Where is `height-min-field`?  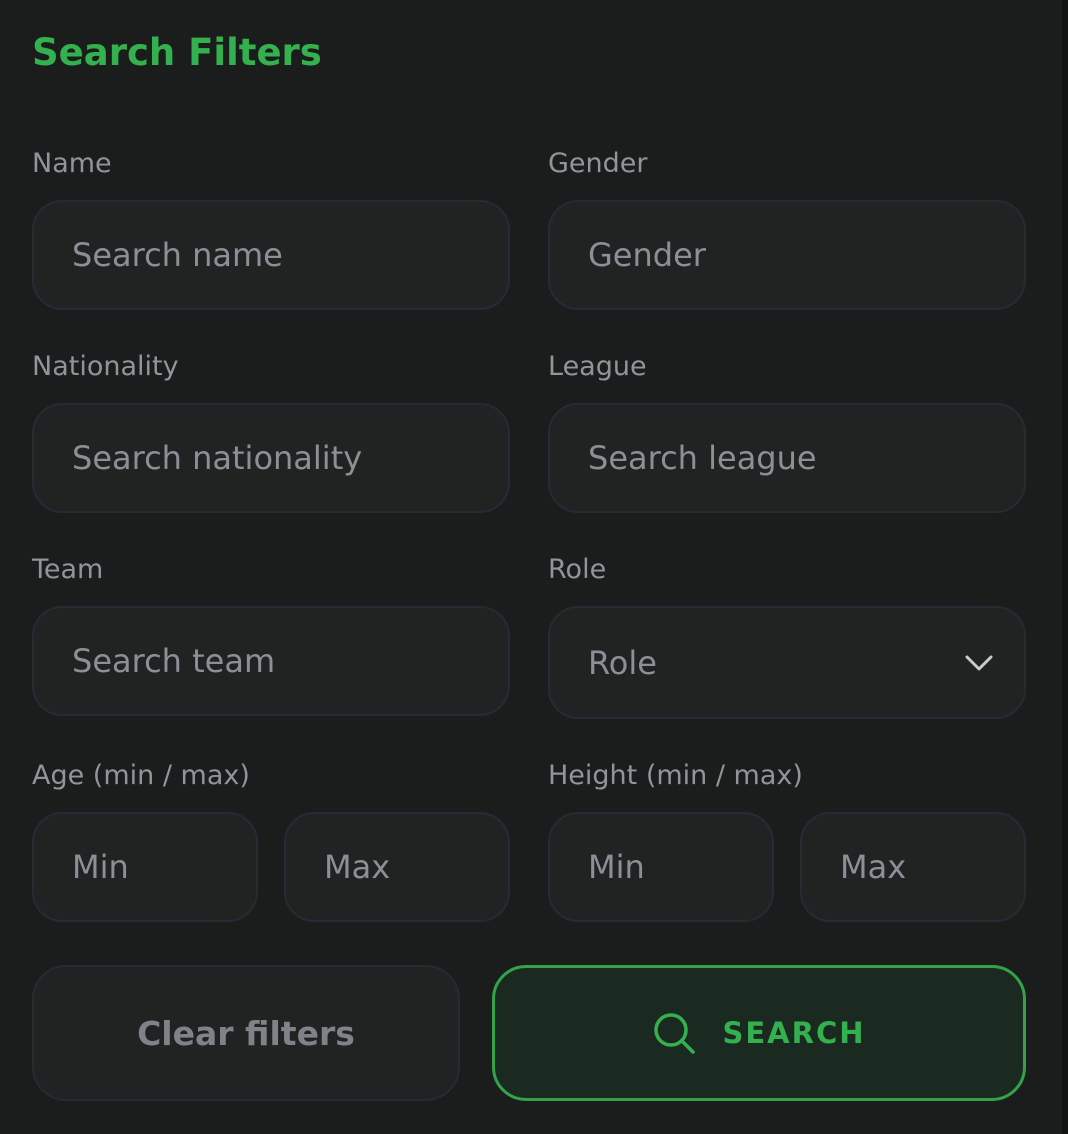 height-min-field is located at coordinates (661, 867).